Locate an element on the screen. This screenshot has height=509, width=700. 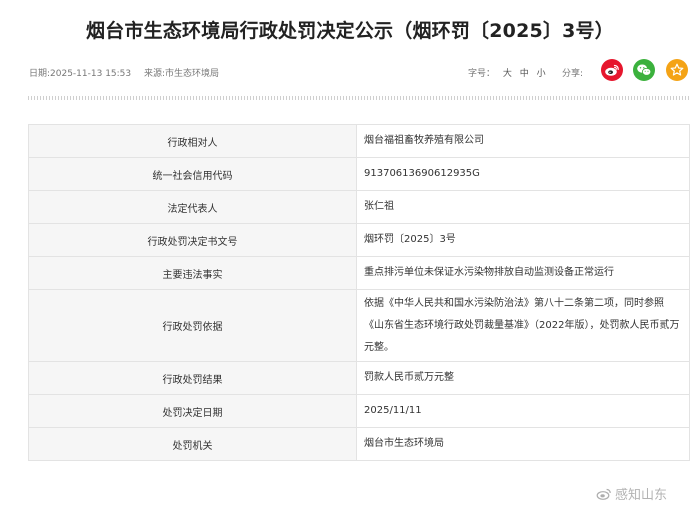
font-size-small: 小 is located at coordinates (541, 74).